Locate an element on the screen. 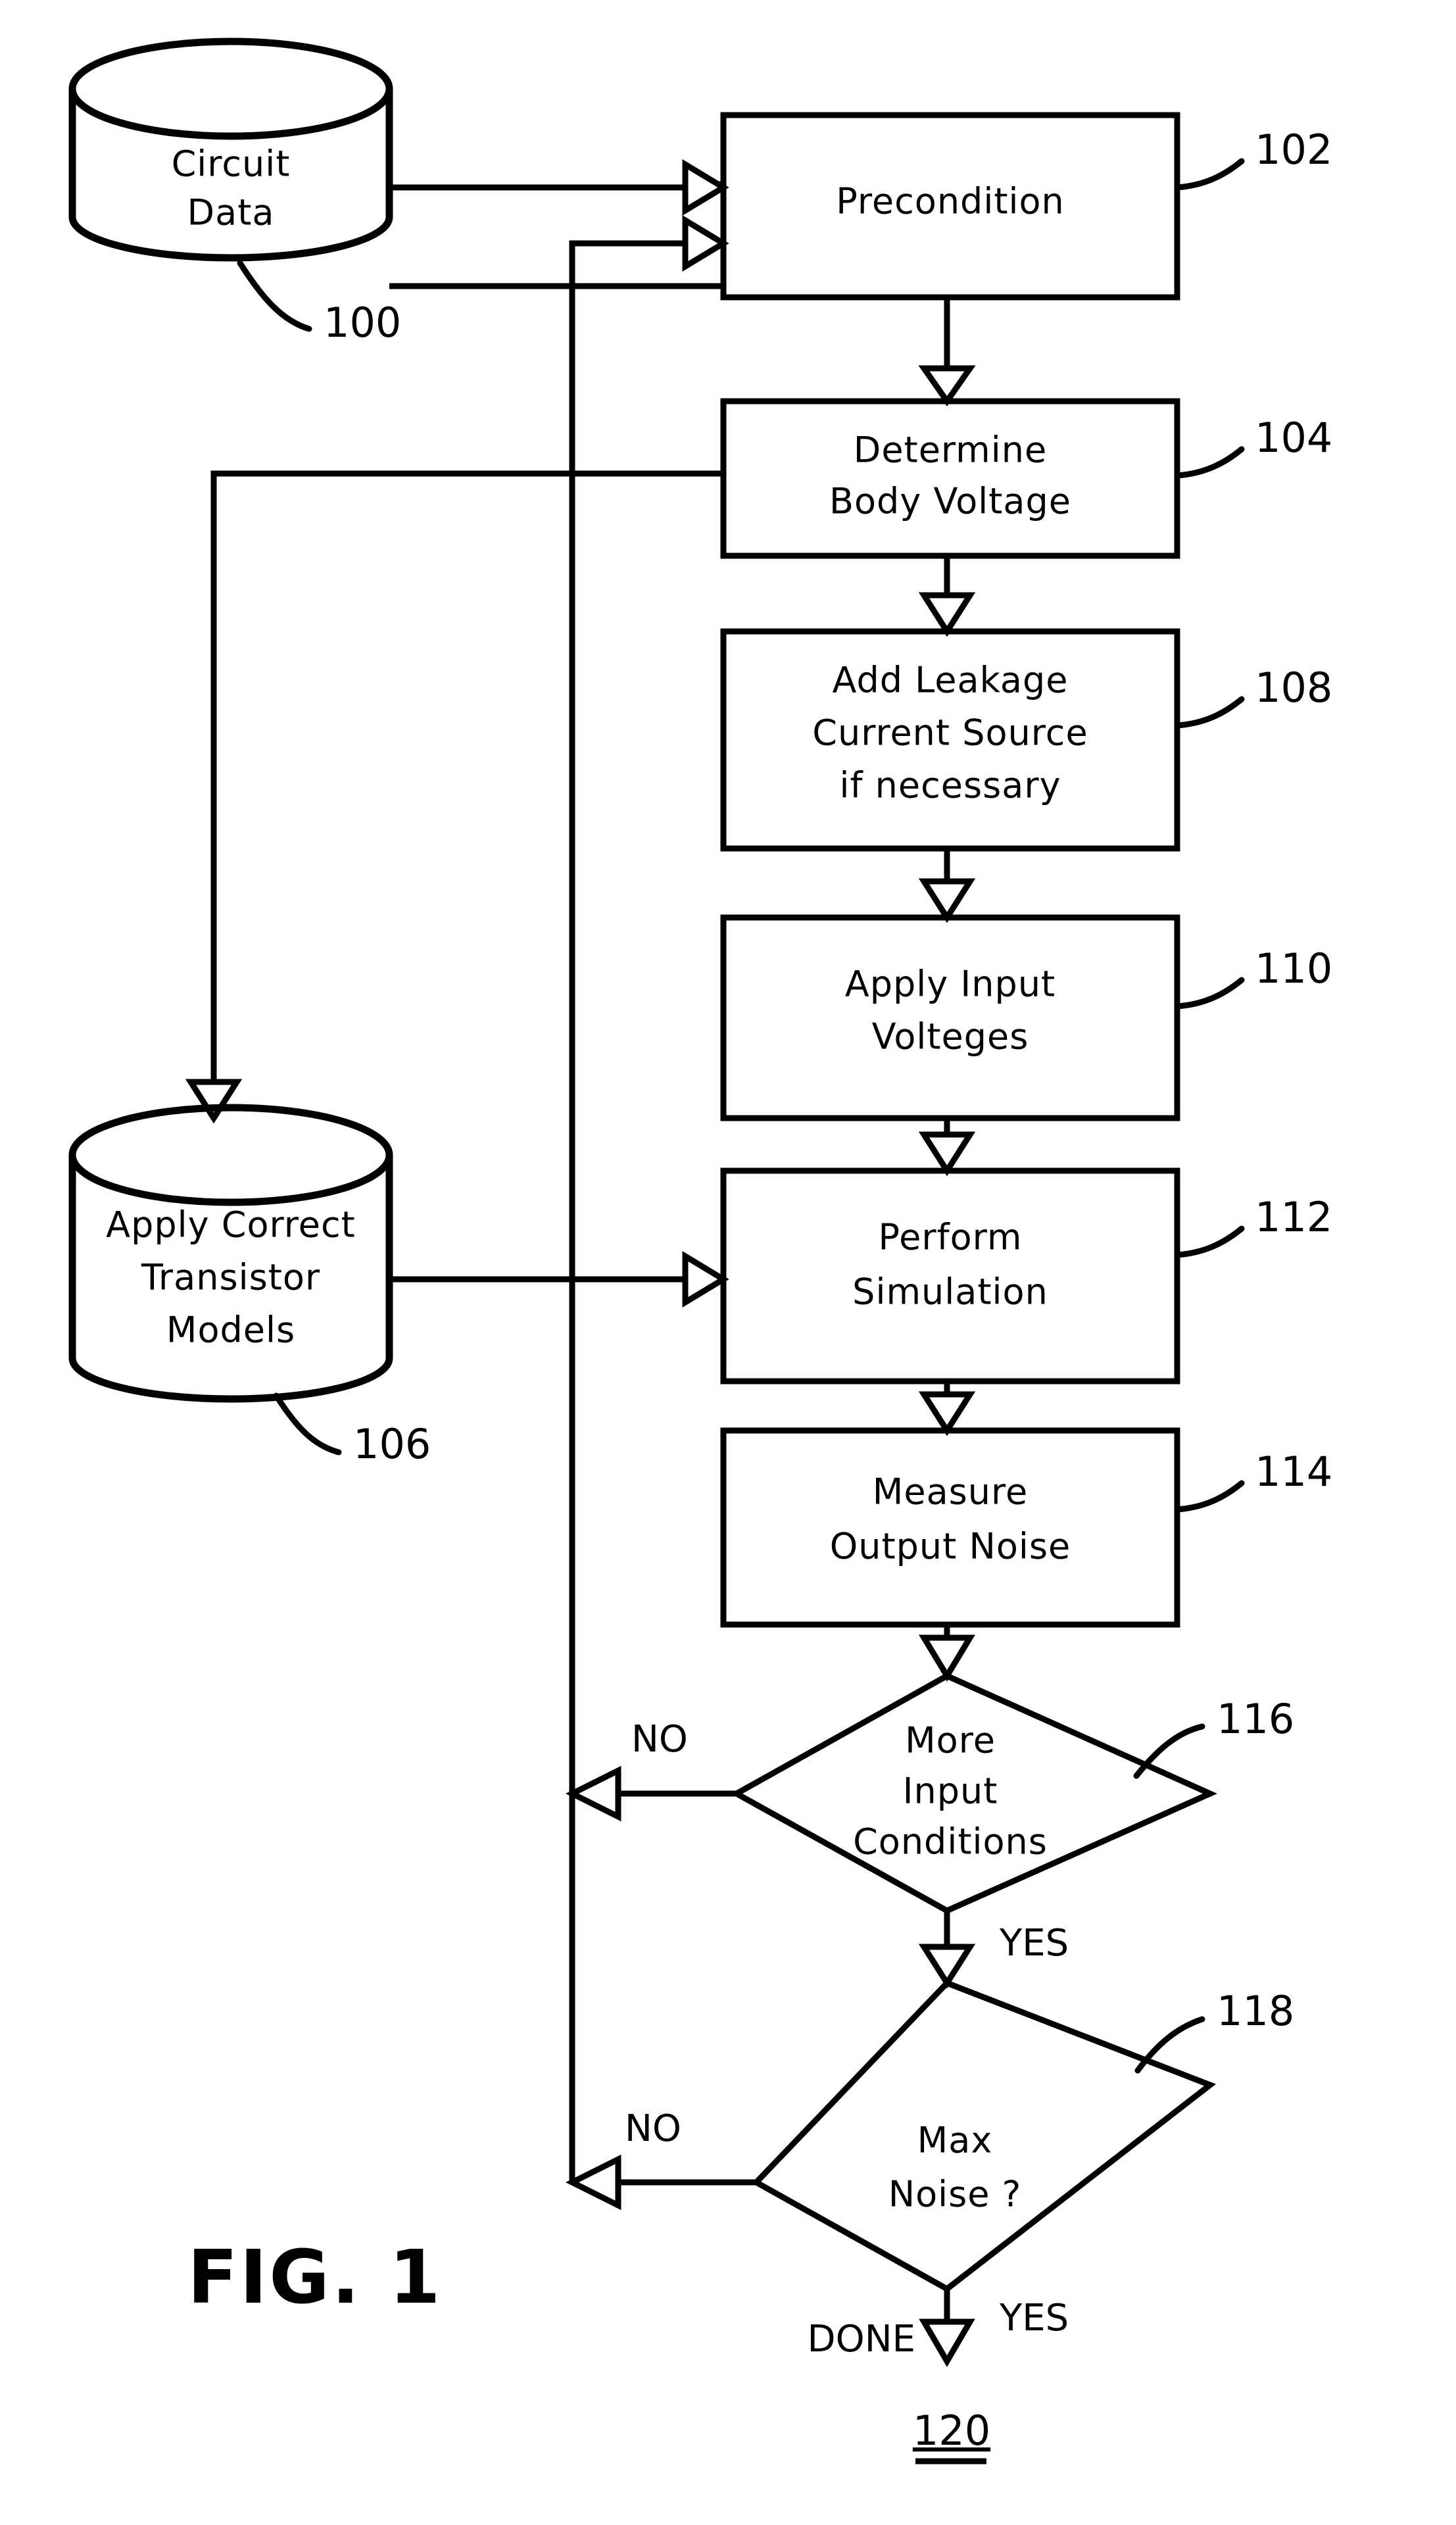 The width and height of the screenshot is (1456, 2525). ref-number-118: 118 is located at coordinates (1255, 2011).